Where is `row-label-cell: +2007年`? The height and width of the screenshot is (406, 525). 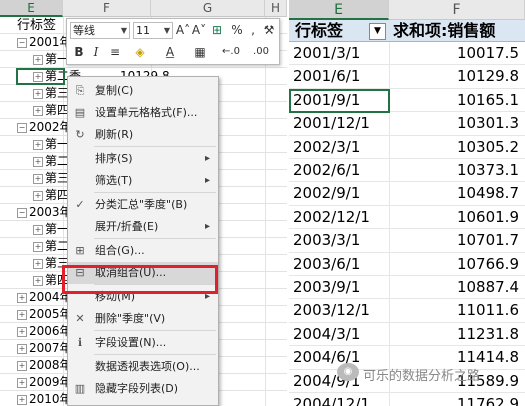
row-label-cell: +2007年 is located at coordinates (44, 348).